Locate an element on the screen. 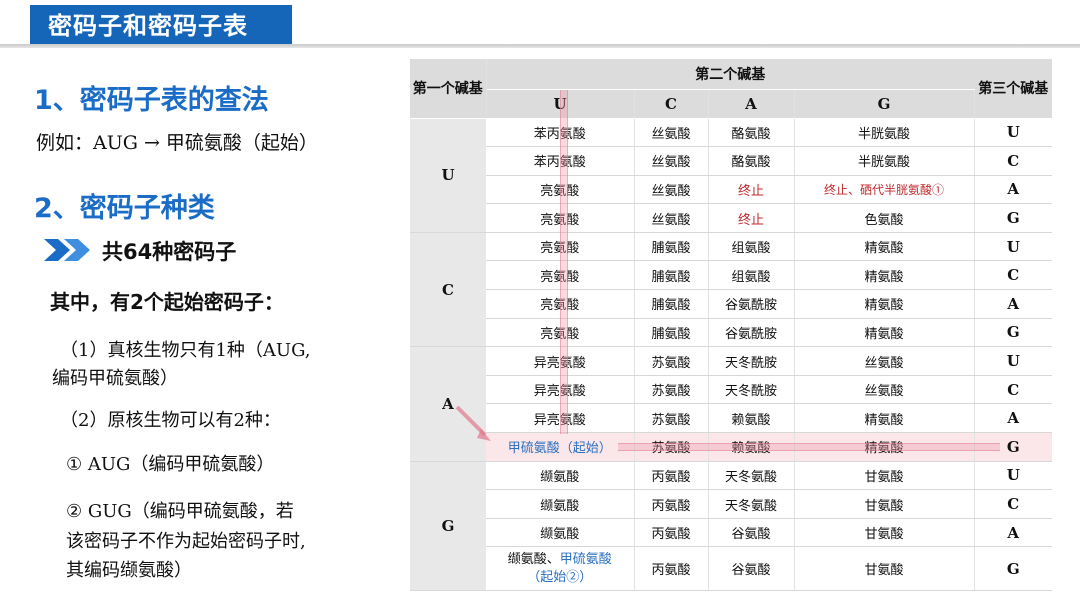  prokaryote-sub2-line3: 其编码缬氨酸） is located at coordinates (129, 570).